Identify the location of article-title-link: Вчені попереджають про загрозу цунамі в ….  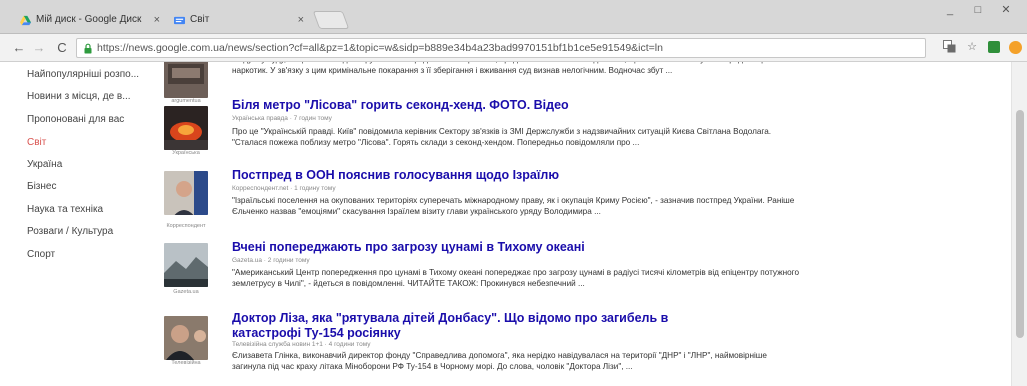
(408, 247).